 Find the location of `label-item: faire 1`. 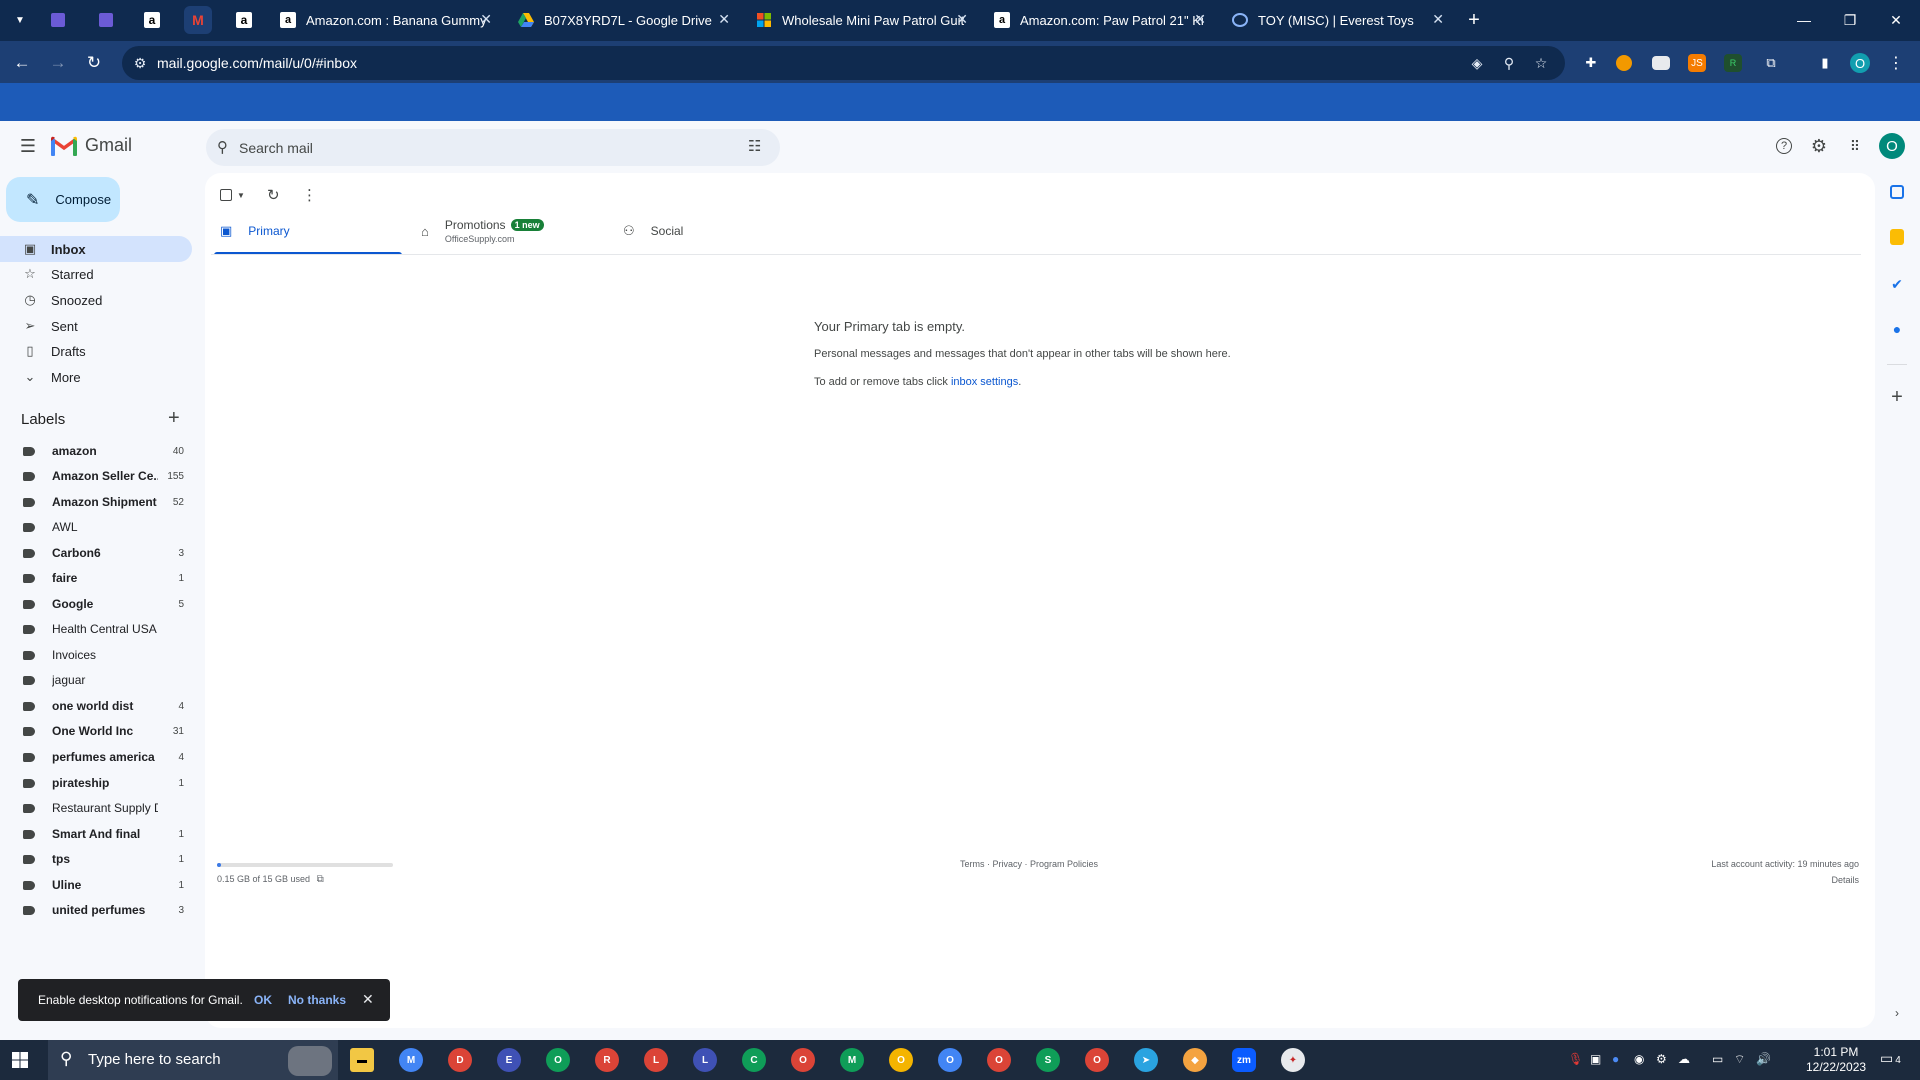

label-item: faire 1 is located at coordinates (96, 578).